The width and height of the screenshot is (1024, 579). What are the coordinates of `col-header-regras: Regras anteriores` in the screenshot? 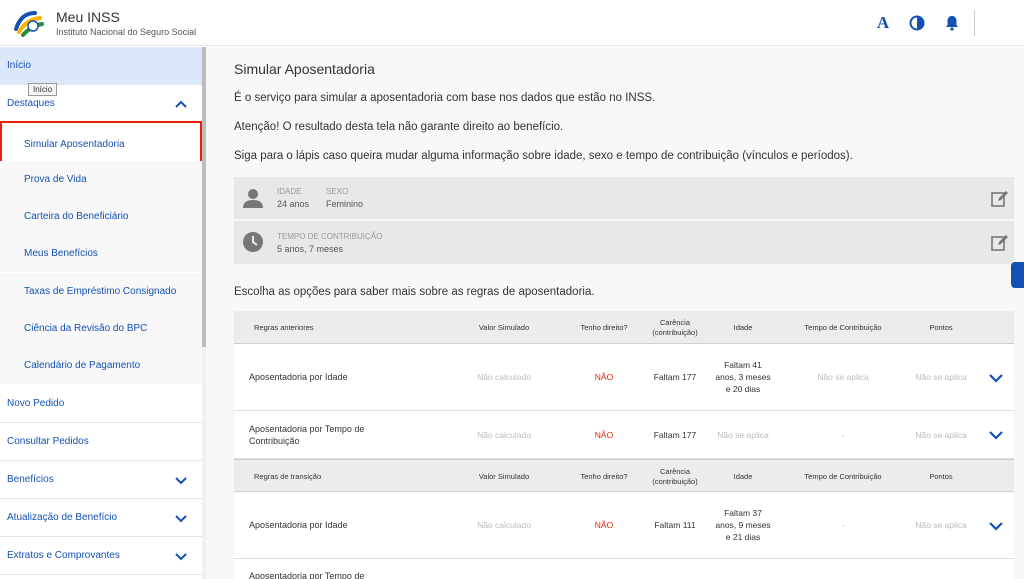 It's located at (284, 327).